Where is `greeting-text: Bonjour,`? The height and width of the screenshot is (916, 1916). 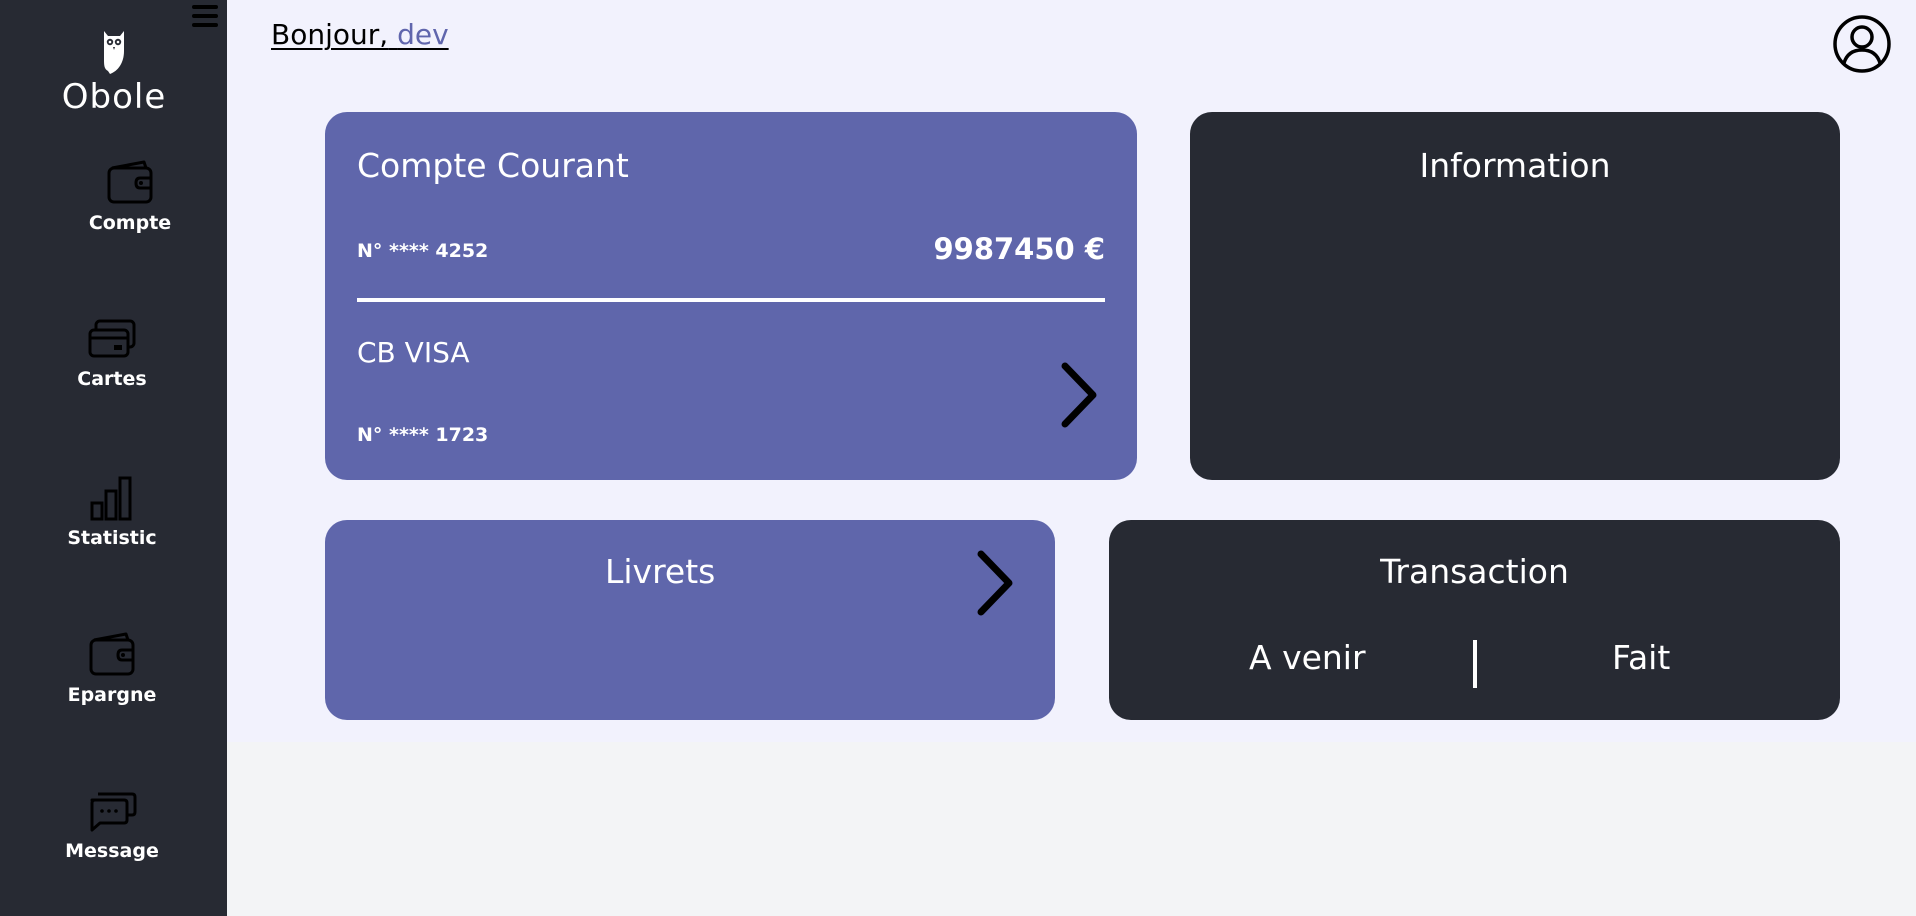
greeting-text: Bonjour, is located at coordinates (330, 34).